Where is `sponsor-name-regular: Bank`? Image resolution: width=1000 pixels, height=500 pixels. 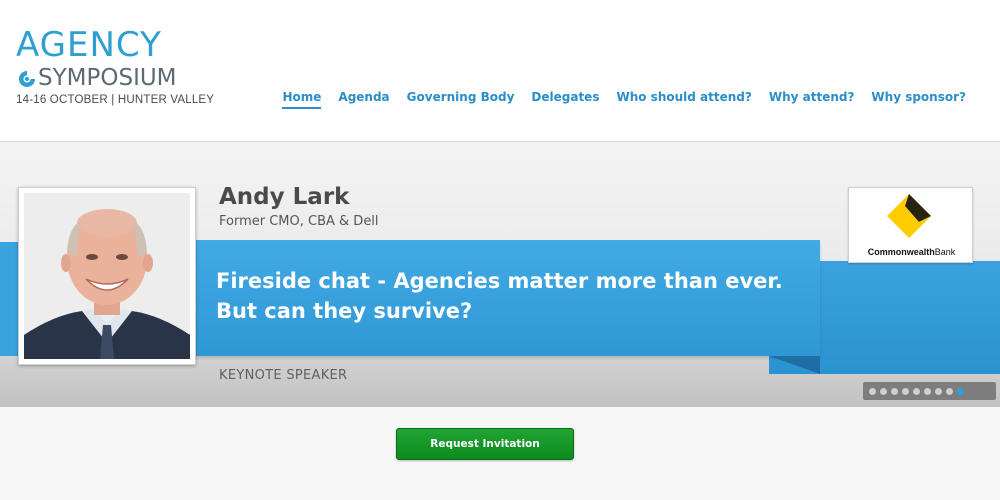 sponsor-name-regular: Bank is located at coordinates (945, 252).